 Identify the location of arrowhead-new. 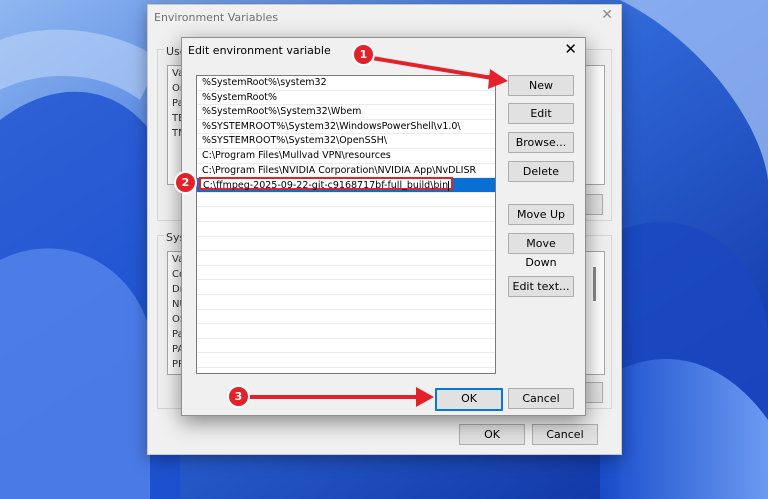
(498, 79).